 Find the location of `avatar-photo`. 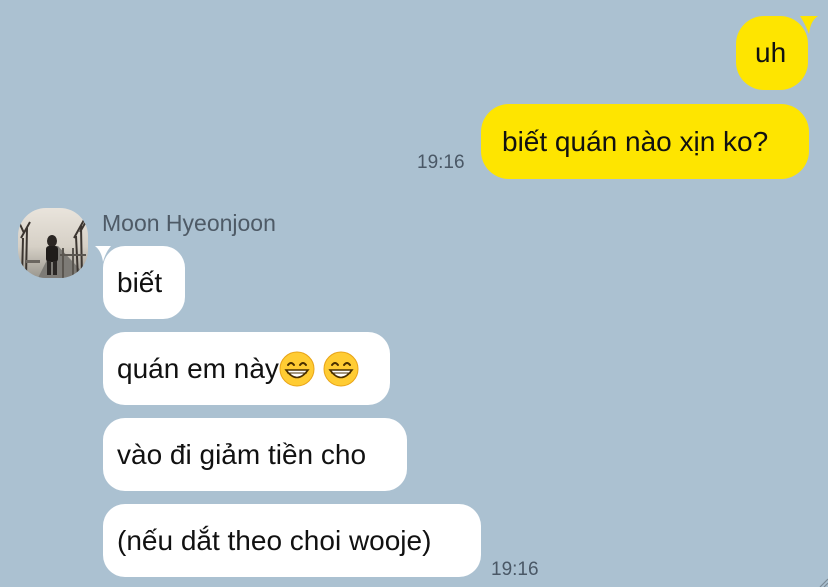

avatar-photo is located at coordinates (53, 243).